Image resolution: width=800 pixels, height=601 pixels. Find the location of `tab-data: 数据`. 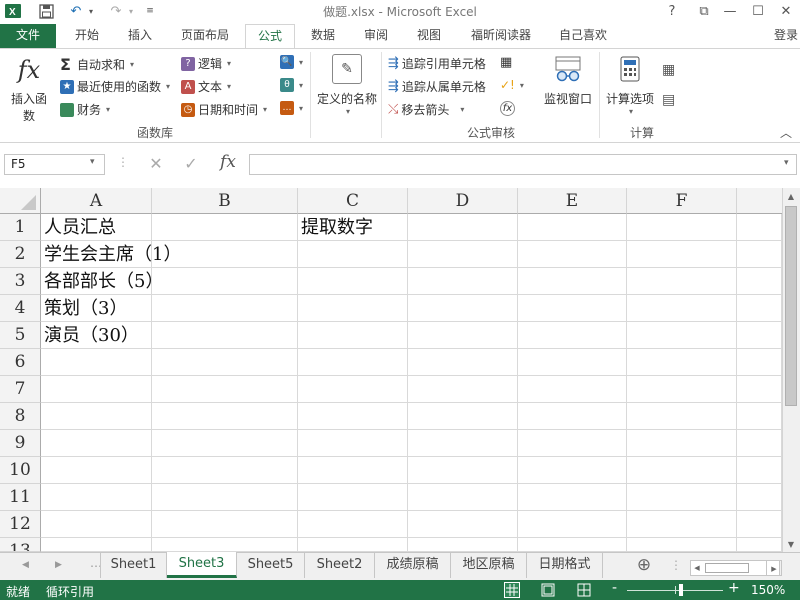

tab-data: 数据 is located at coordinates (323, 36).